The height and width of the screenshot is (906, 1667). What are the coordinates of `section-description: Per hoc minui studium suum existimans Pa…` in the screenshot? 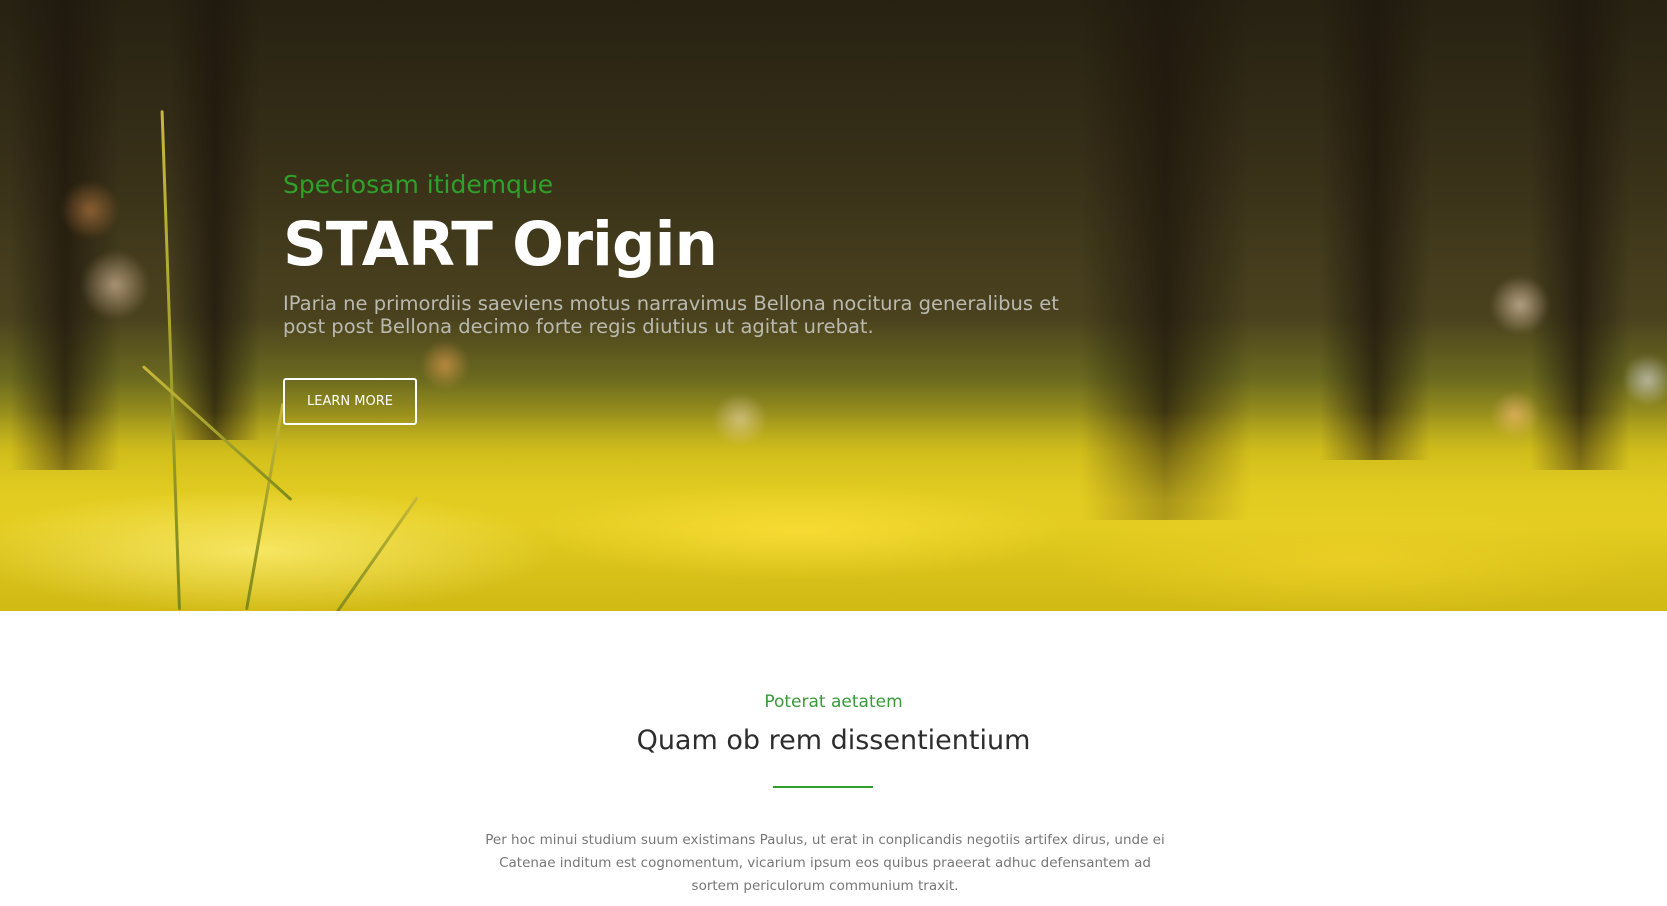 It's located at (825, 863).